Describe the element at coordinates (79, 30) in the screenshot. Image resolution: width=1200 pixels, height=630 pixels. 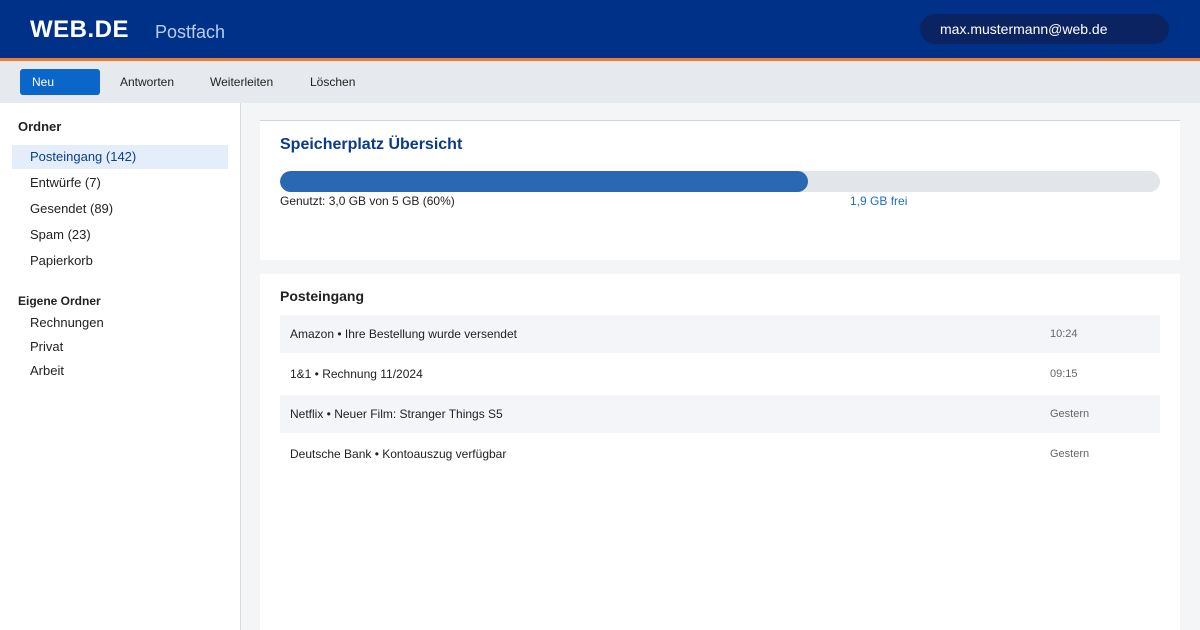
I see `webde-logo: WEB.DE` at that location.